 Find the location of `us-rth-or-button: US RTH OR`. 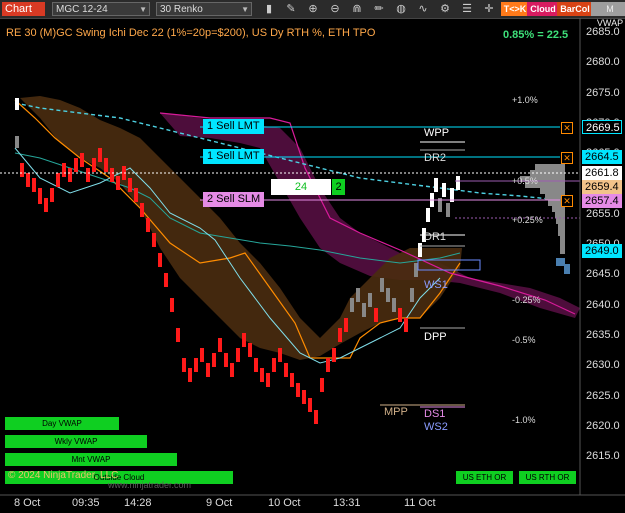

us-rth-or-button: US RTH OR is located at coordinates (547, 477).